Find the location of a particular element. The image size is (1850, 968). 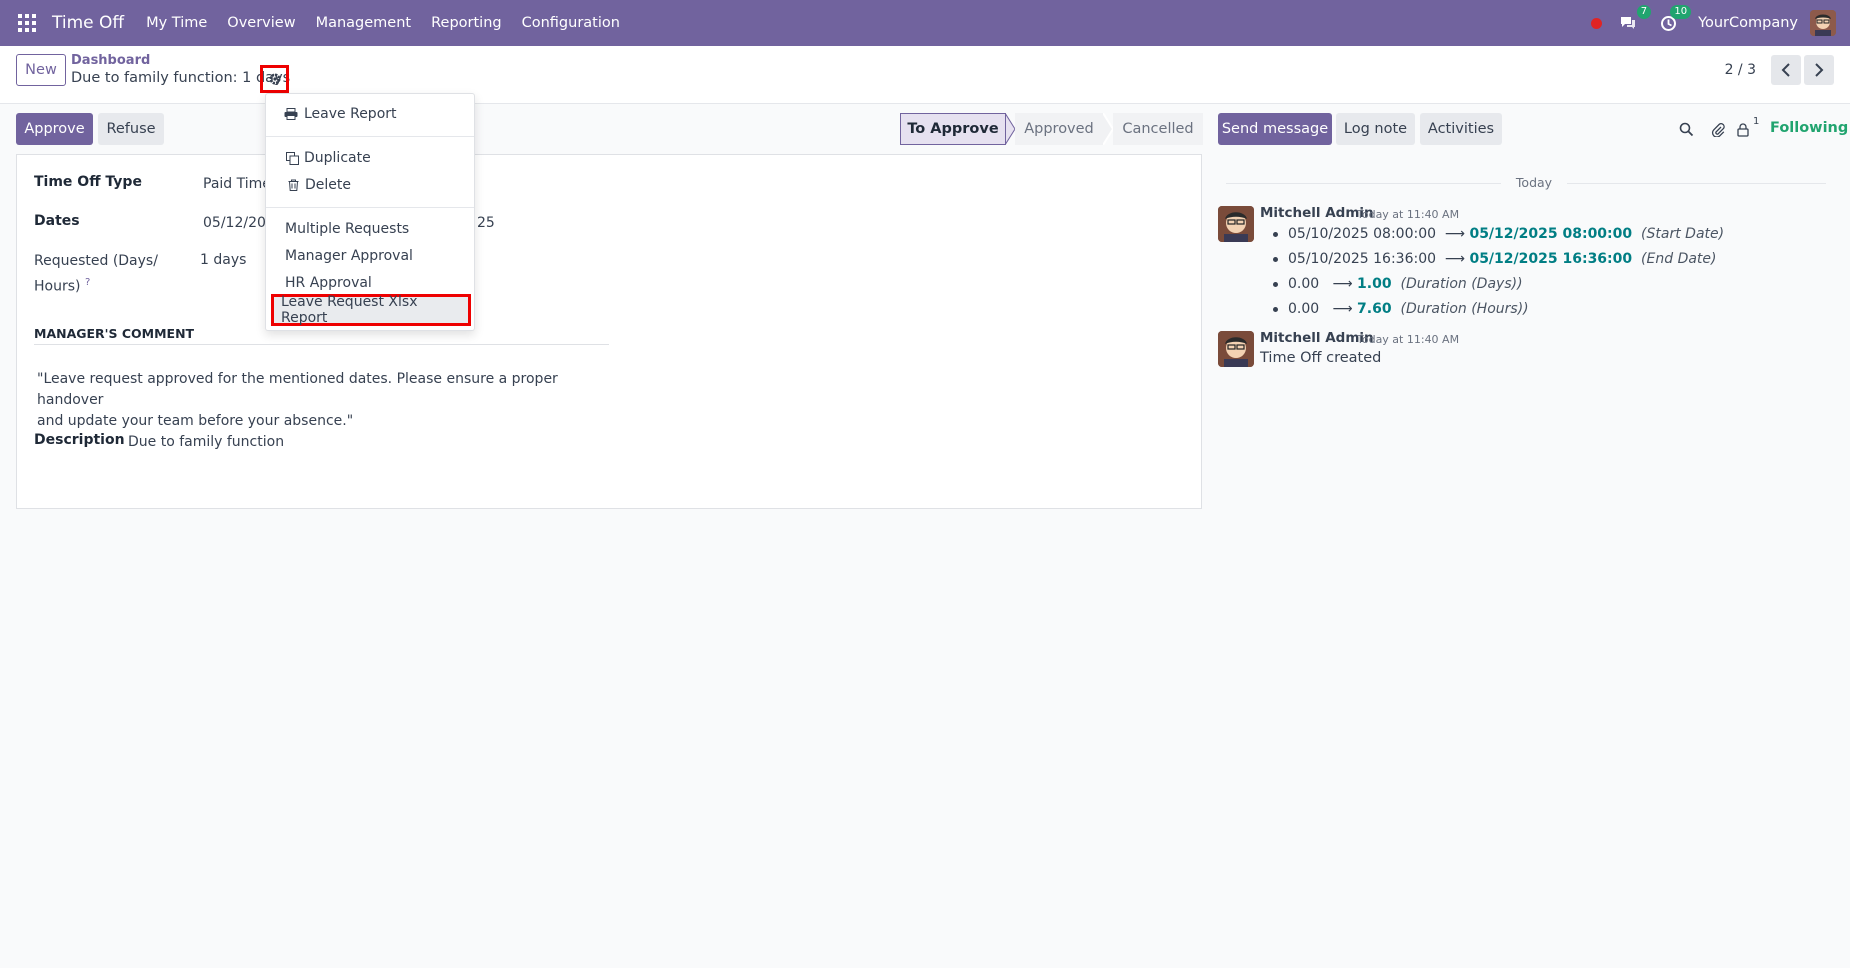

day-separator-label: Today is located at coordinates (1534, 182).